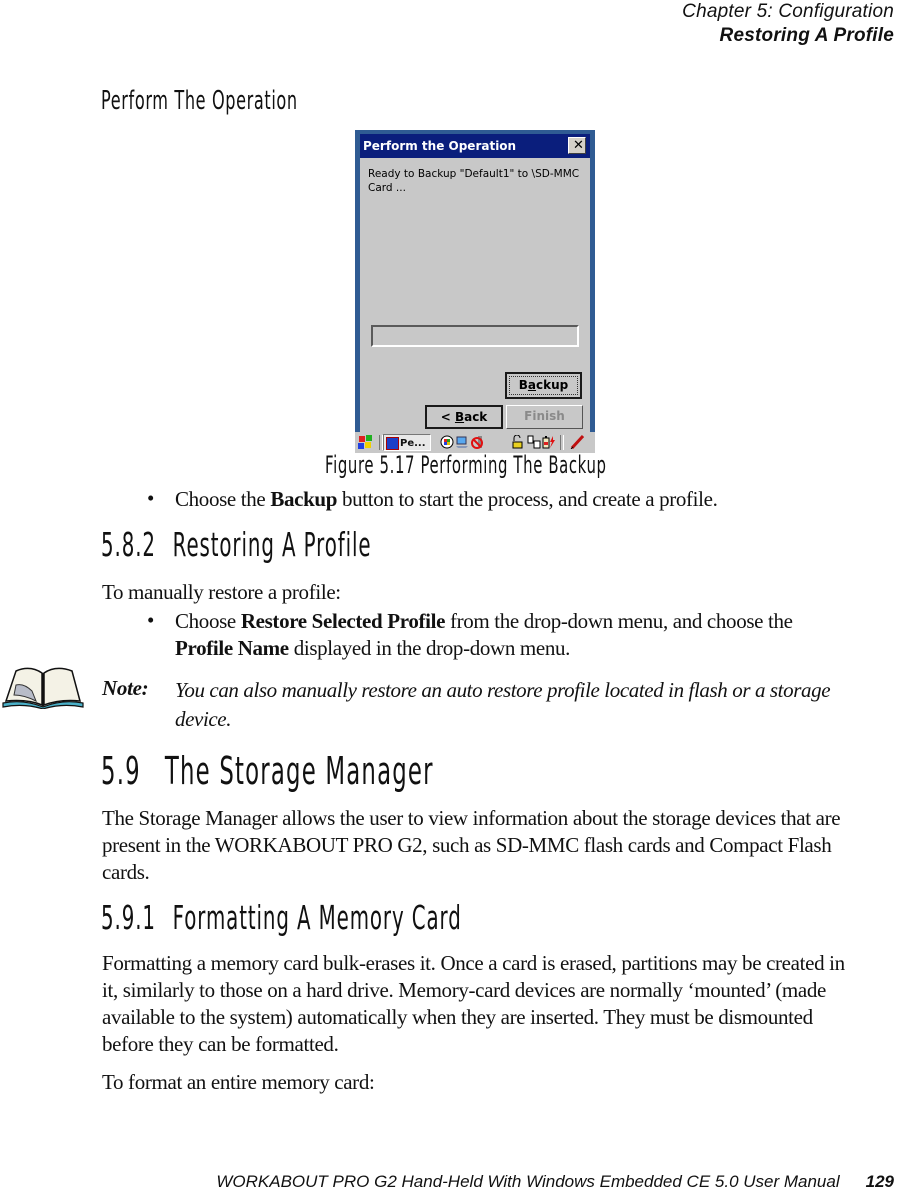 This screenshot has width=898, height=1193. Describe the element at coordinates (221, 592) in the screenshot. I see `paragraph-restore-intro: To manually restore a profile:` at that location.